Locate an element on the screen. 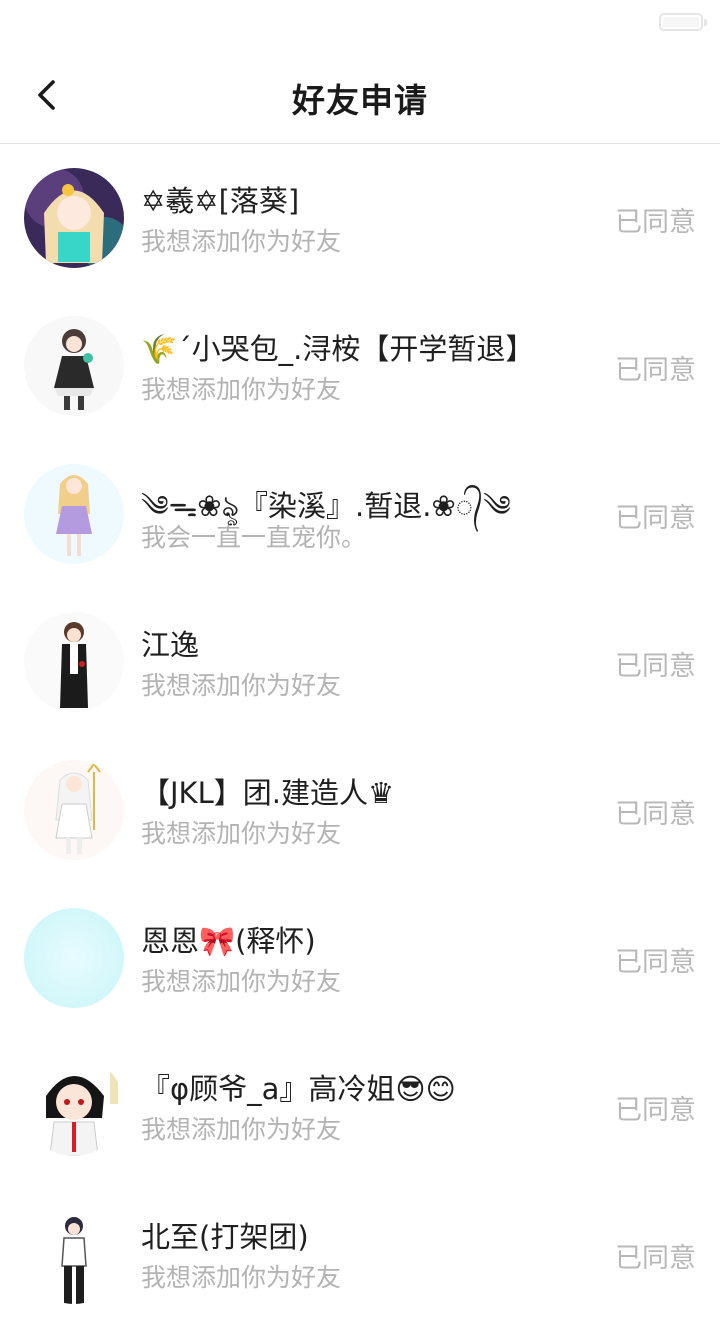 This screenshot has height=1328, width=720. friend-request-item: 『φ顾爷_a』高冷姐😎😊 我想添加你为好友 已同意 is located at coordinates (360, 1106).